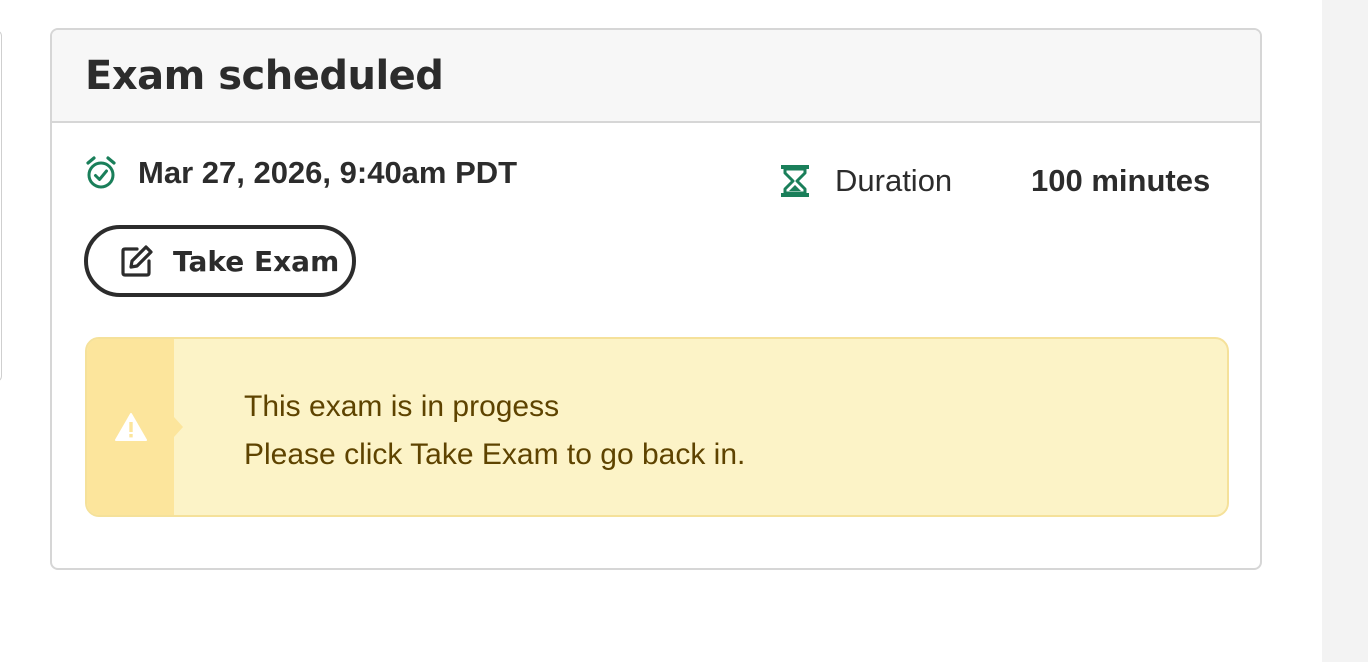 This screenshot has height=662, width=1368. Describe the element at coordinates (328, 172) in the screenshot. I see `exam-datetime: Mar 27, 2026, 9:40am PDT` at that location.